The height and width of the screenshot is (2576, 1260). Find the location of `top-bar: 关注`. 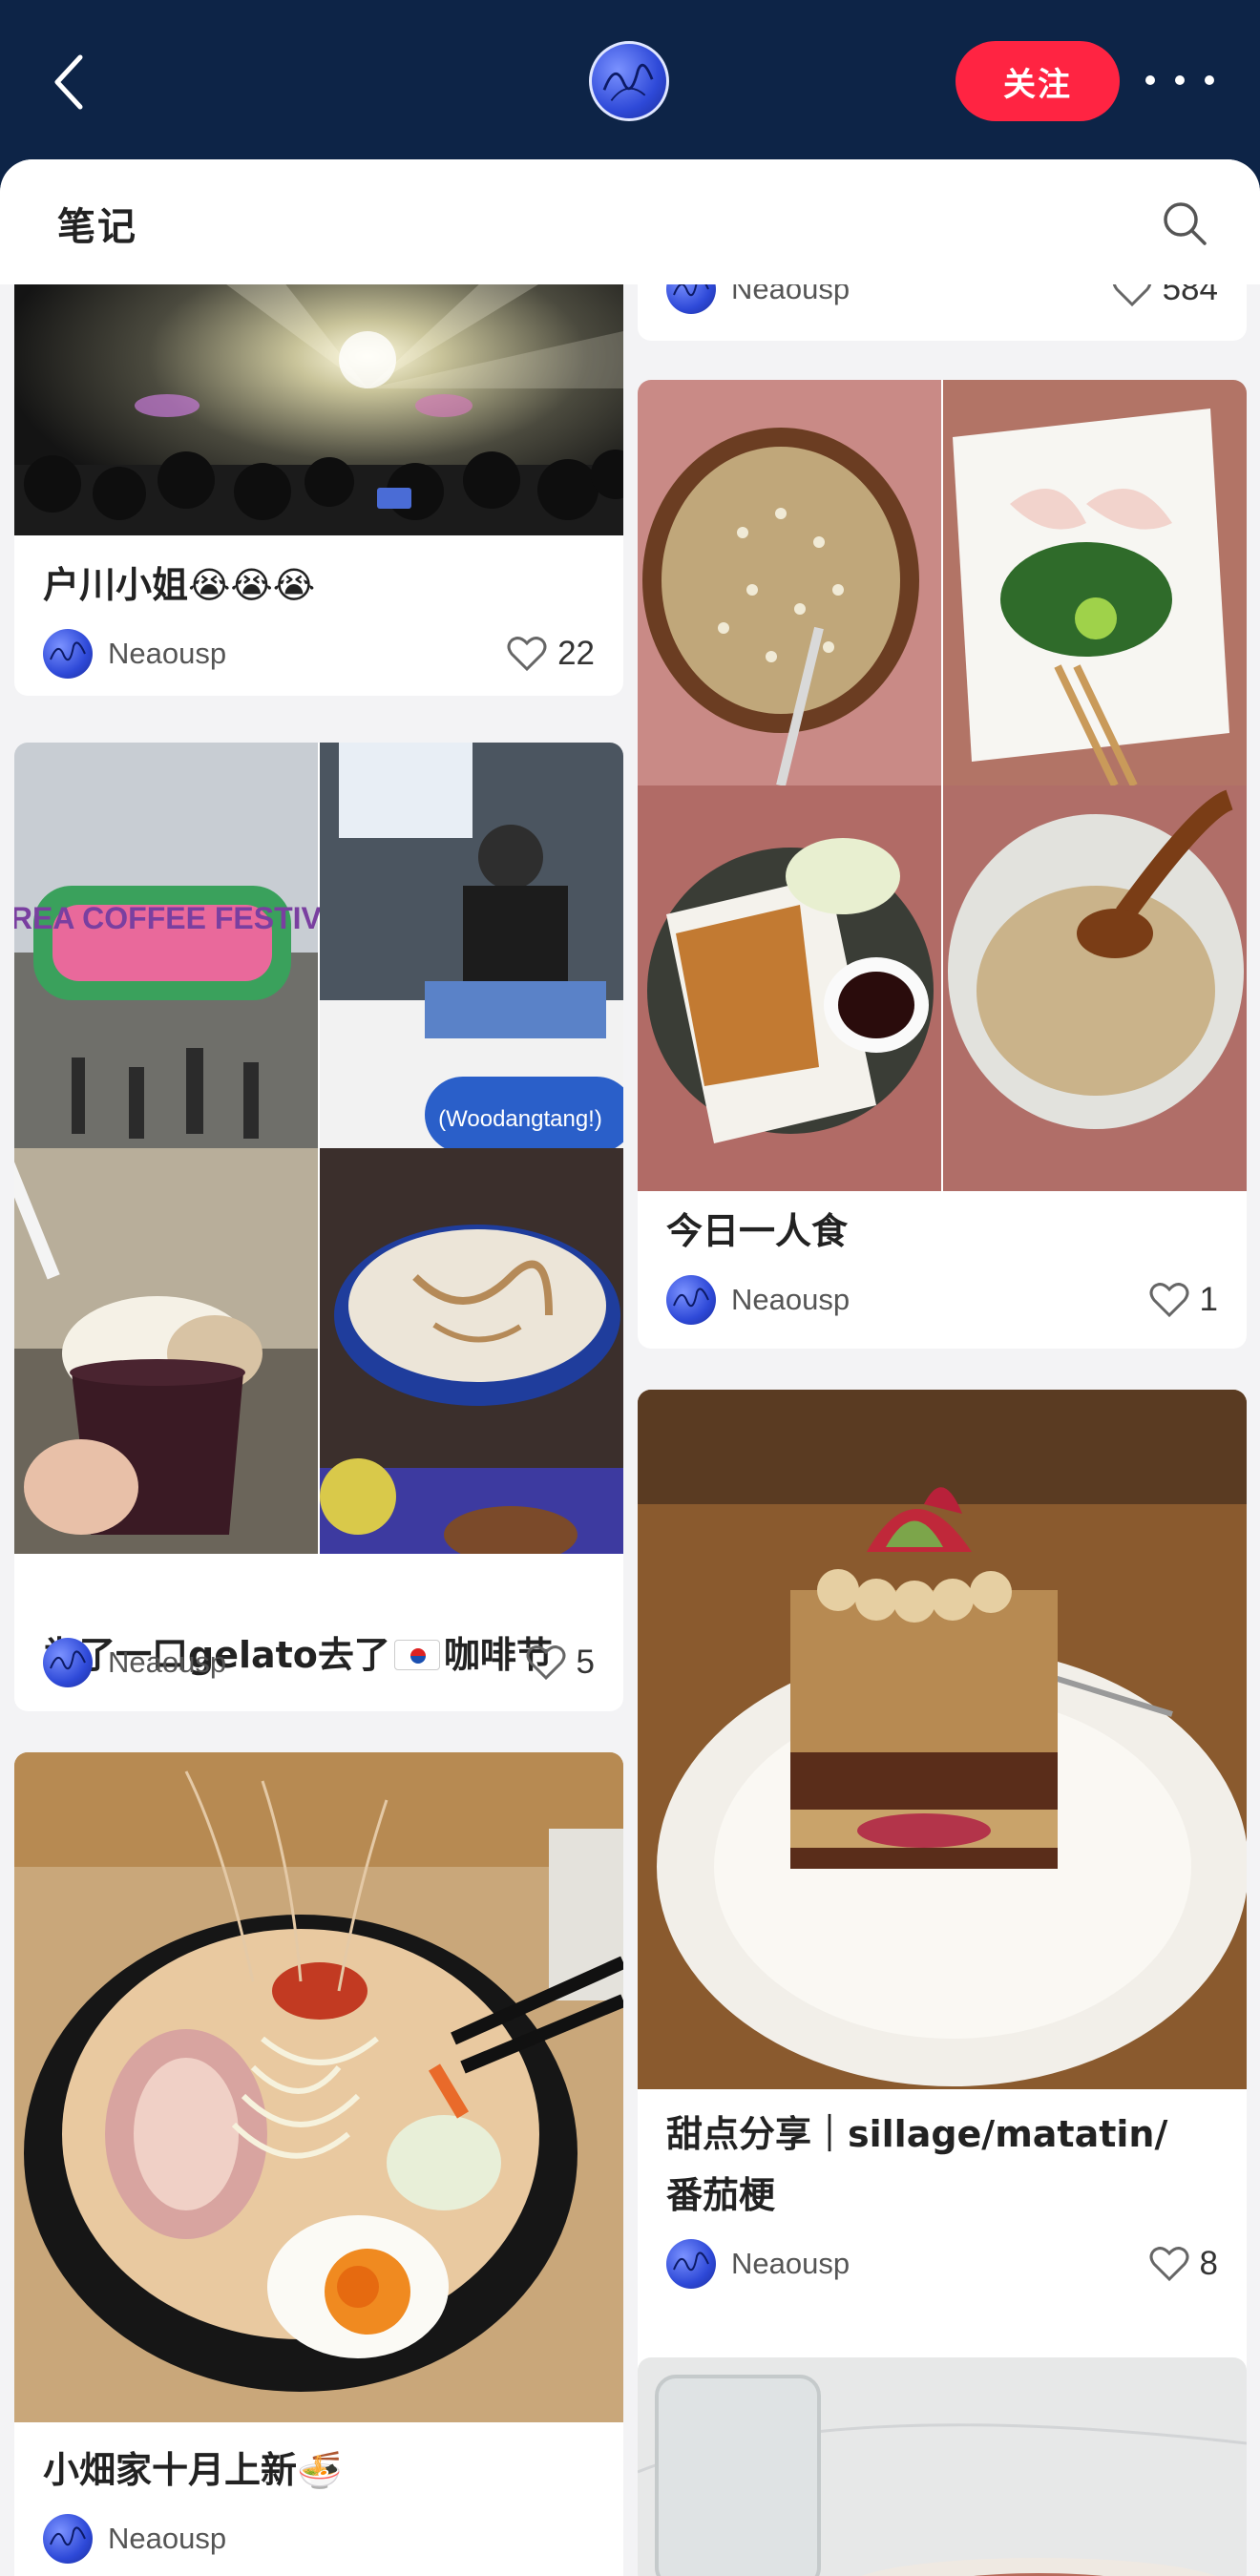

top-bar: 关注 is located at coordinates (630, 80).